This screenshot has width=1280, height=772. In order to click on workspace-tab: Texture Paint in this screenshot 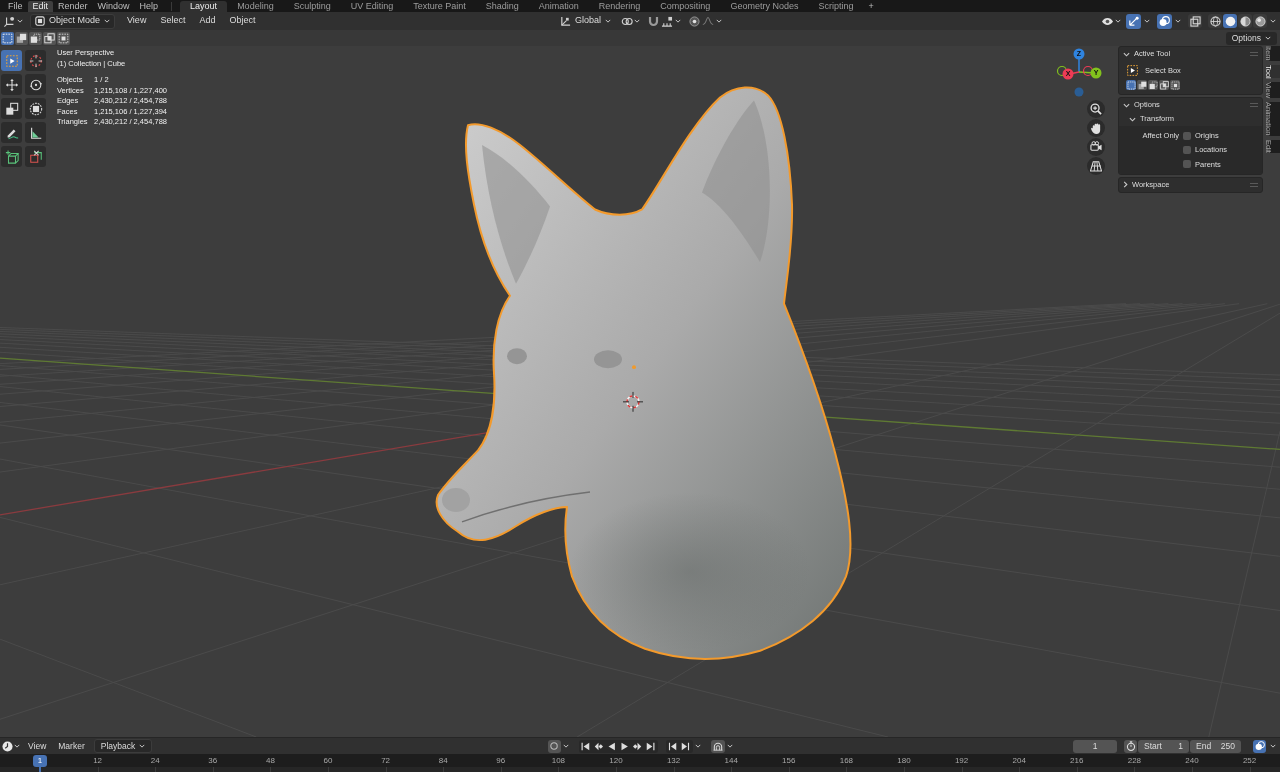, I will do `click(439, 6)`.